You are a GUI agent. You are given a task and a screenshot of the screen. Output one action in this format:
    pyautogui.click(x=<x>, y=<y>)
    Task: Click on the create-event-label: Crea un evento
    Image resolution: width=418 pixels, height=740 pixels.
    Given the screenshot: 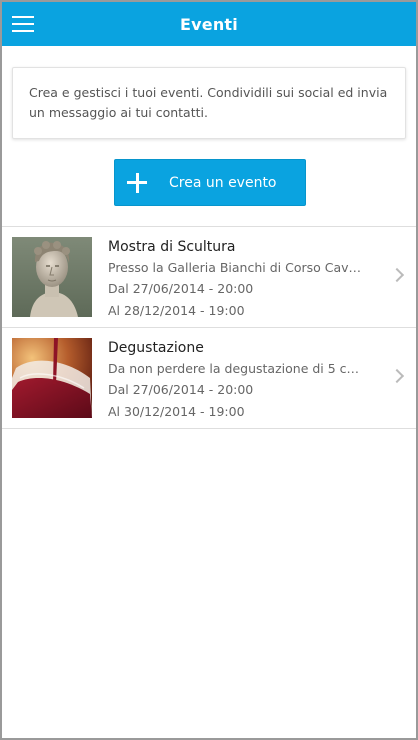 What is the action you would take?
    pyautogui.click(x=223, y=183)
    